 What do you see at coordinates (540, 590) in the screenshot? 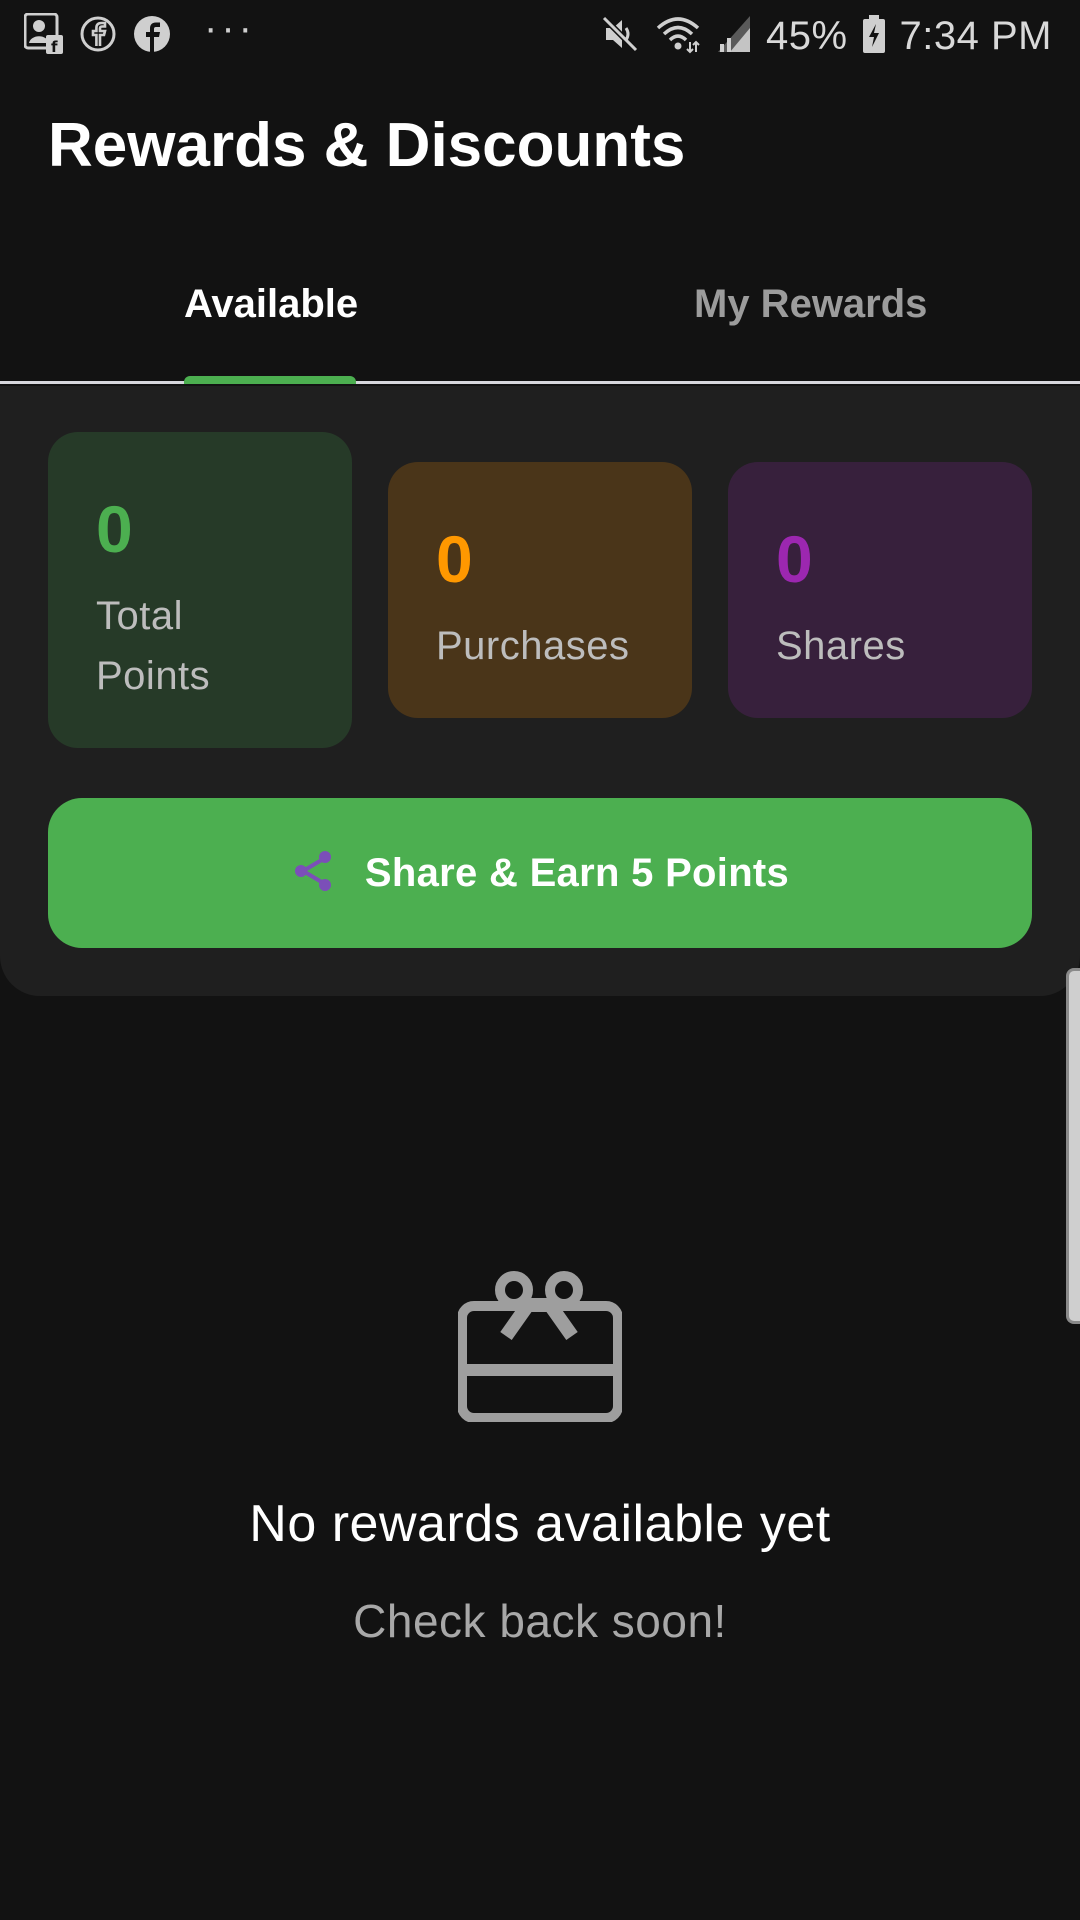
I see `purchases-card: 0 Purchases` at bounding box center [540, 590].